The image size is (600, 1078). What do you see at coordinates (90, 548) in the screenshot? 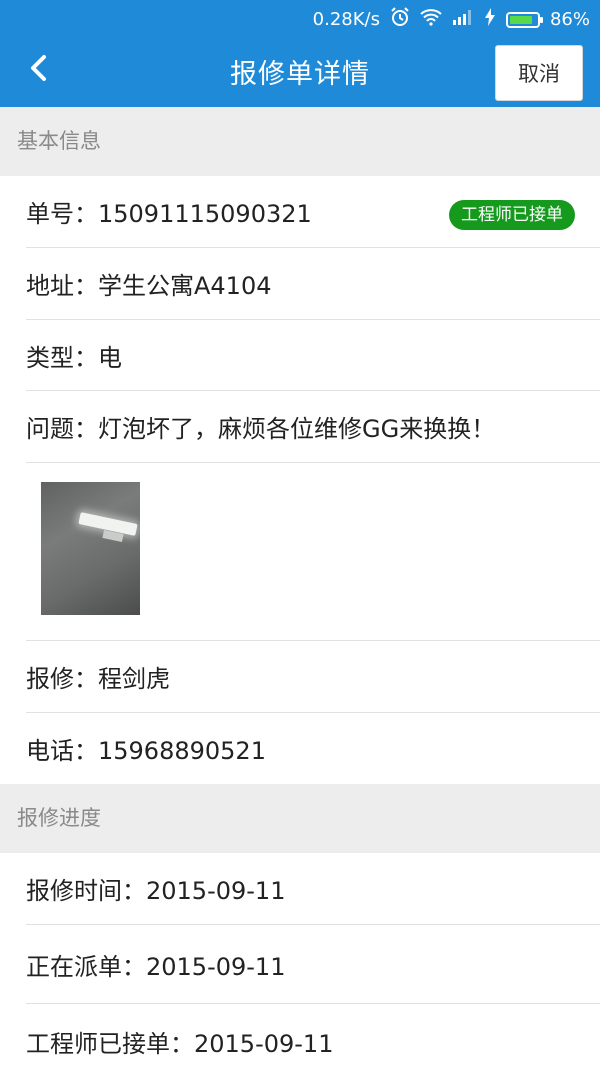
I see `problem-photo` at bounding box center [90, 548].